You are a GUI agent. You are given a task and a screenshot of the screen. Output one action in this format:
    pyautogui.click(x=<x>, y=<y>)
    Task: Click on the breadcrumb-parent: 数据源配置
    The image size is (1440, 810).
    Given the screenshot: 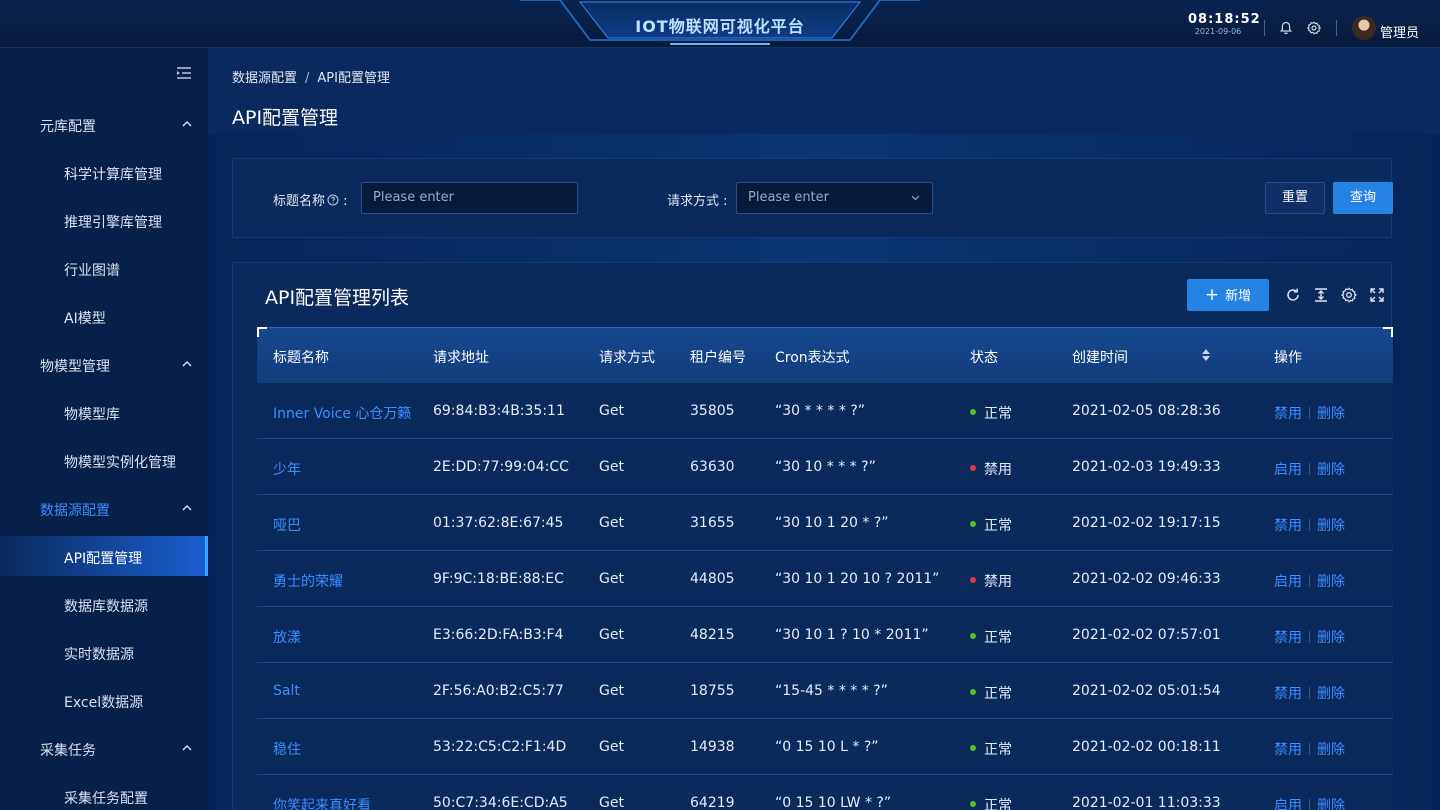 What is the action you would take?
    pyautogui.click(x=264, y=78)
    